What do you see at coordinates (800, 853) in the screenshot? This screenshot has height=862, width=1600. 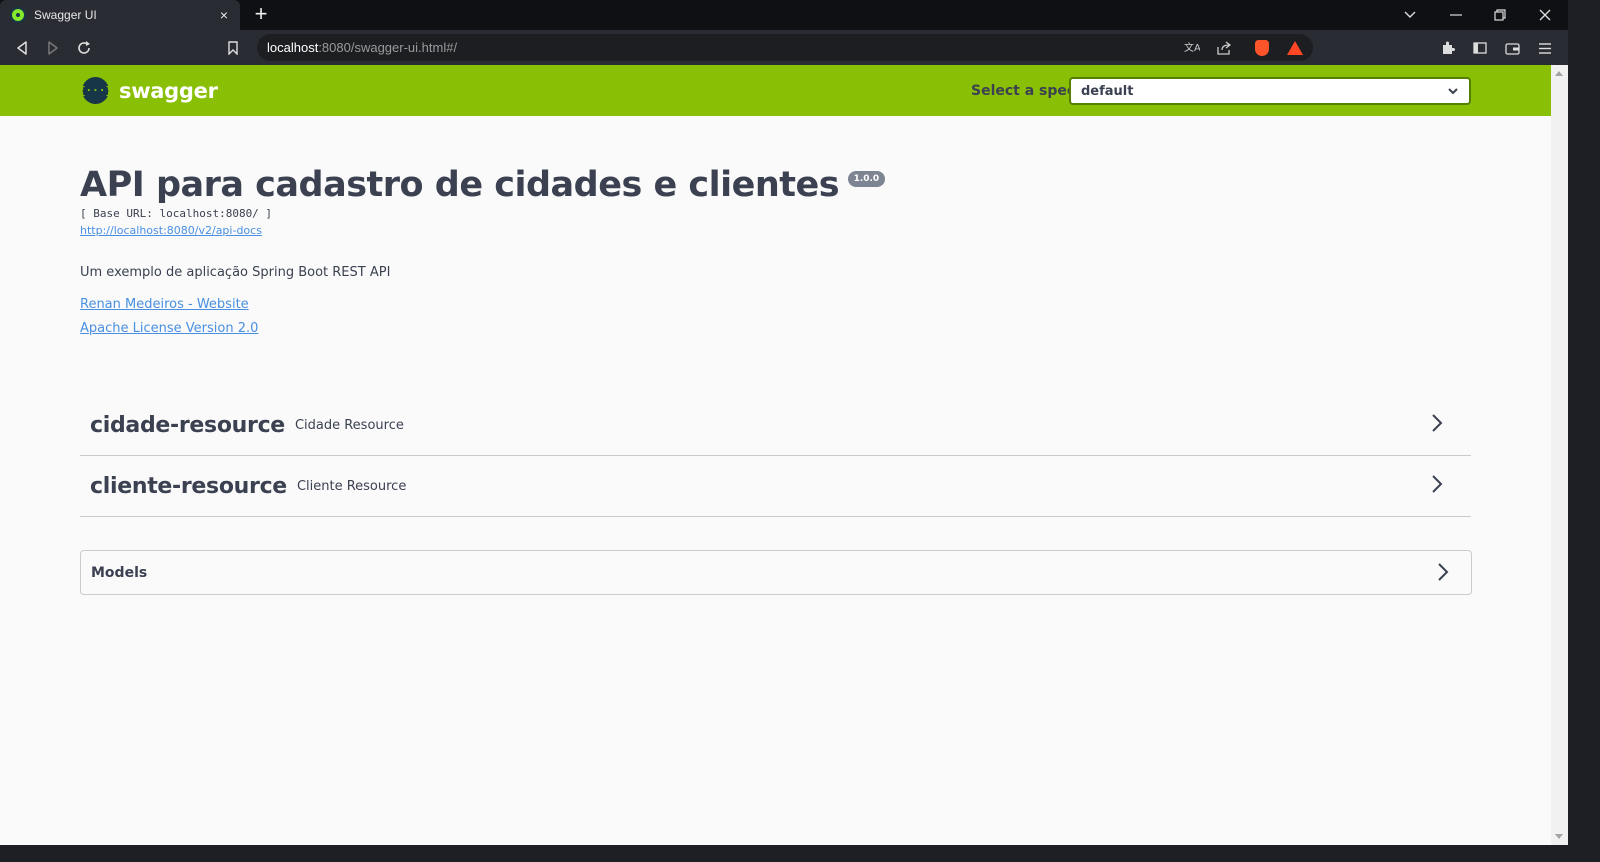 I see `taskbar-strip` at bounding box center [800, 853].